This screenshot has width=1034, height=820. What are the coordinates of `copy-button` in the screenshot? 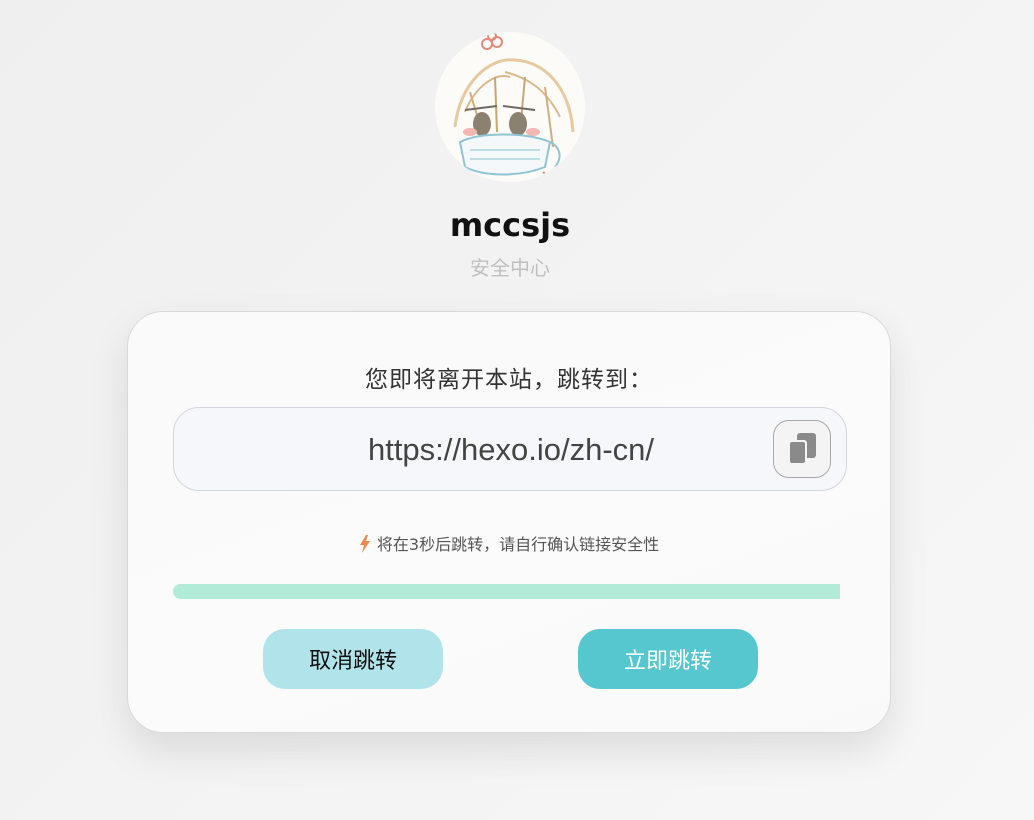 It's located at (802, 449).